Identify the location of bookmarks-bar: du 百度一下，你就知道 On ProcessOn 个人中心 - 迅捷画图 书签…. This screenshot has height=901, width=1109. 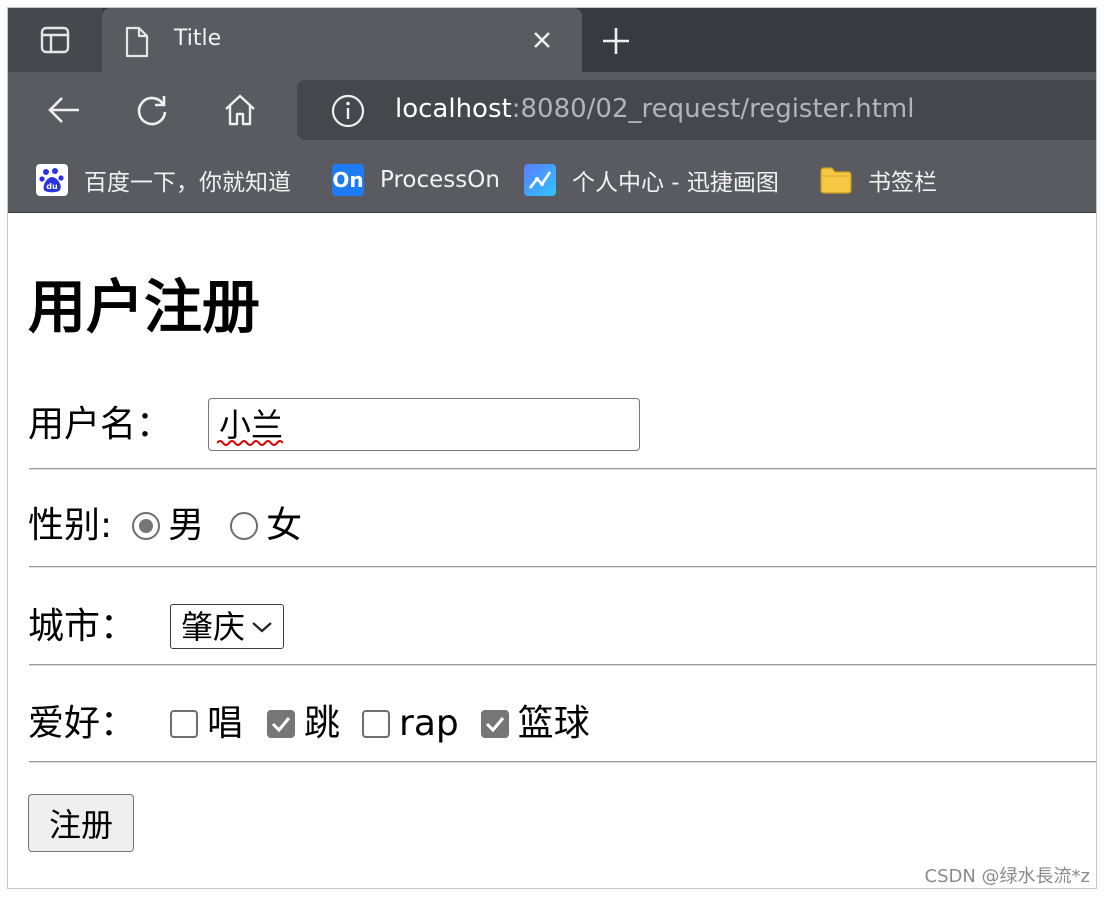
(552, 180).